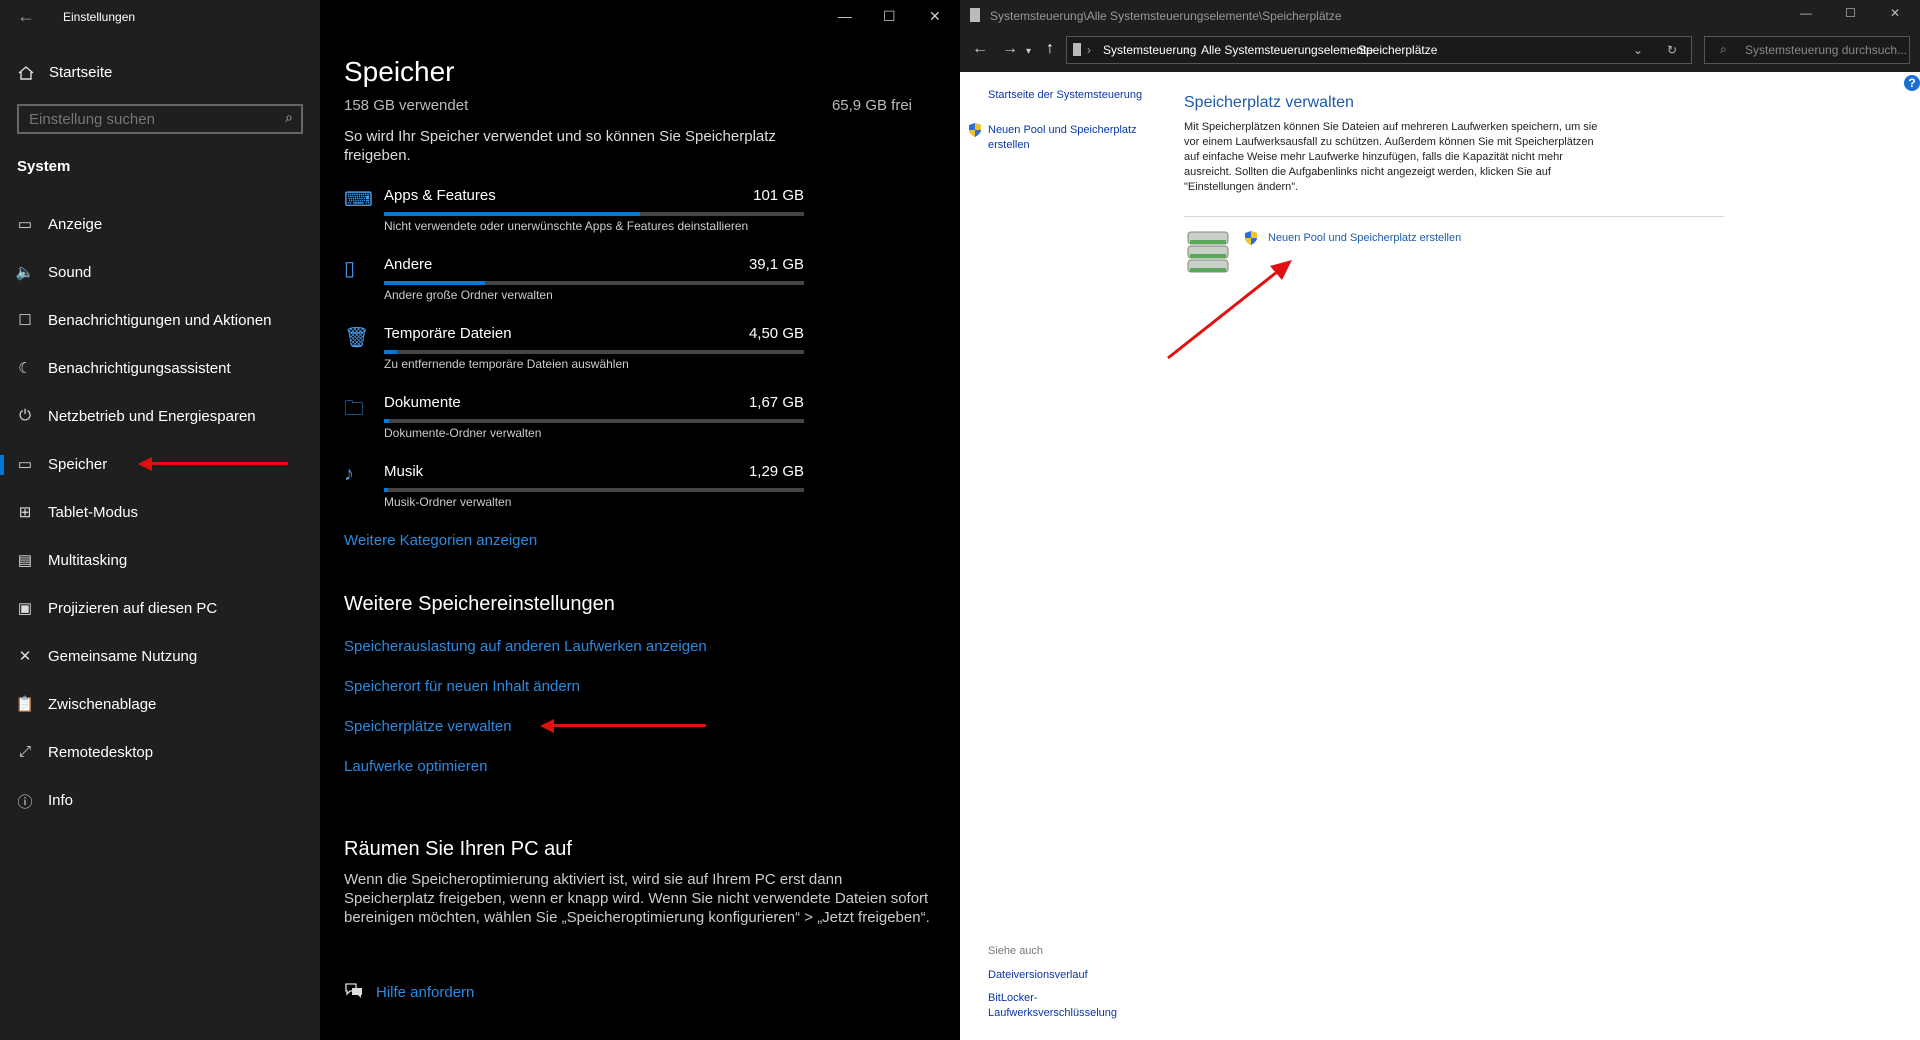 The image size is (1920, 1040). What do you see at coordinates (160, 657) in the screenshot?
I see `sidebar-item-gemeinsame-nutzung: ✕ Gemeinsame Nutzung` at bounding box center [160, 657].